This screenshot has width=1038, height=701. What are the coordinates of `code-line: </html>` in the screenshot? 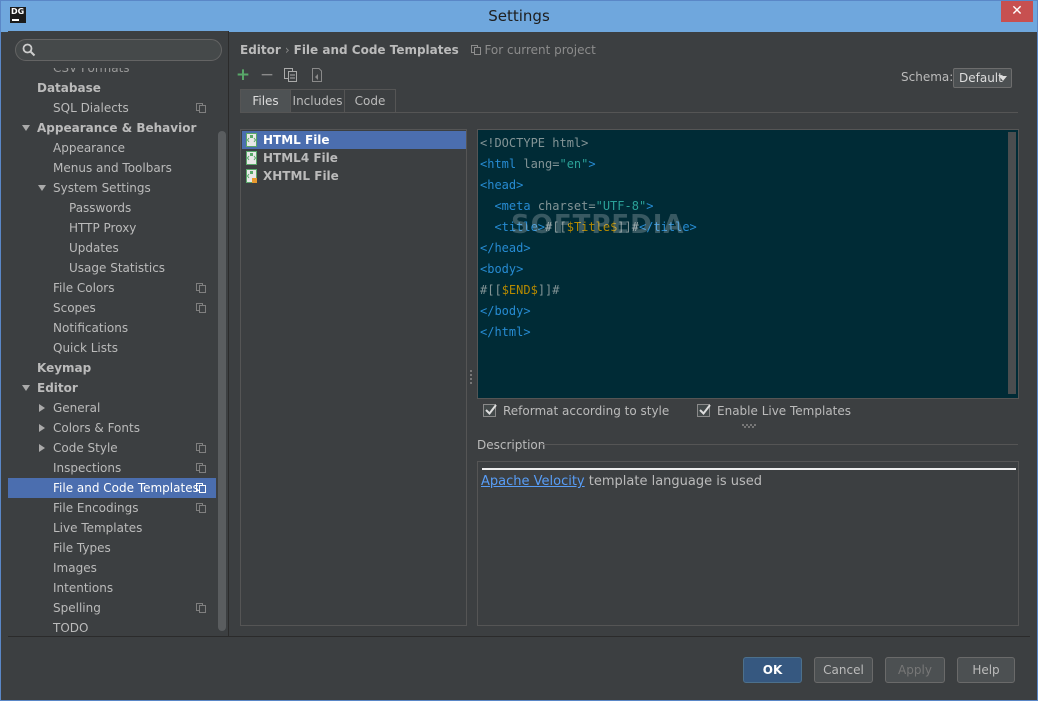 It's located at (505, 332).